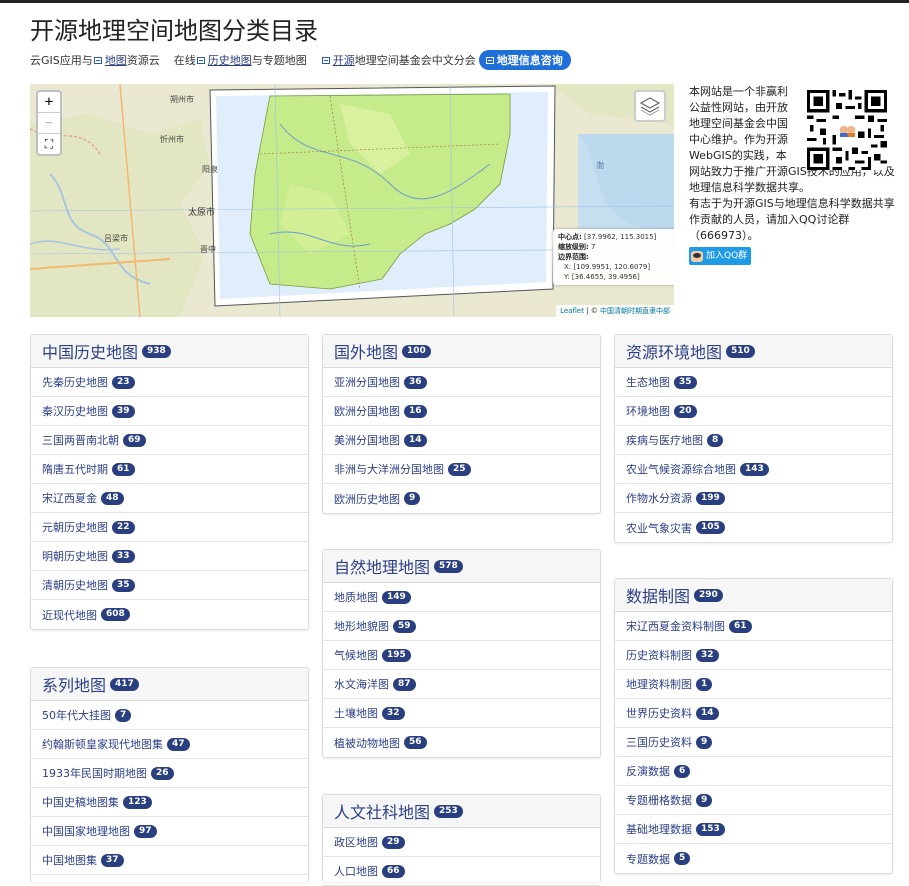  I want to click on item-label: 1933年民国时期地图, so click(94, 773).